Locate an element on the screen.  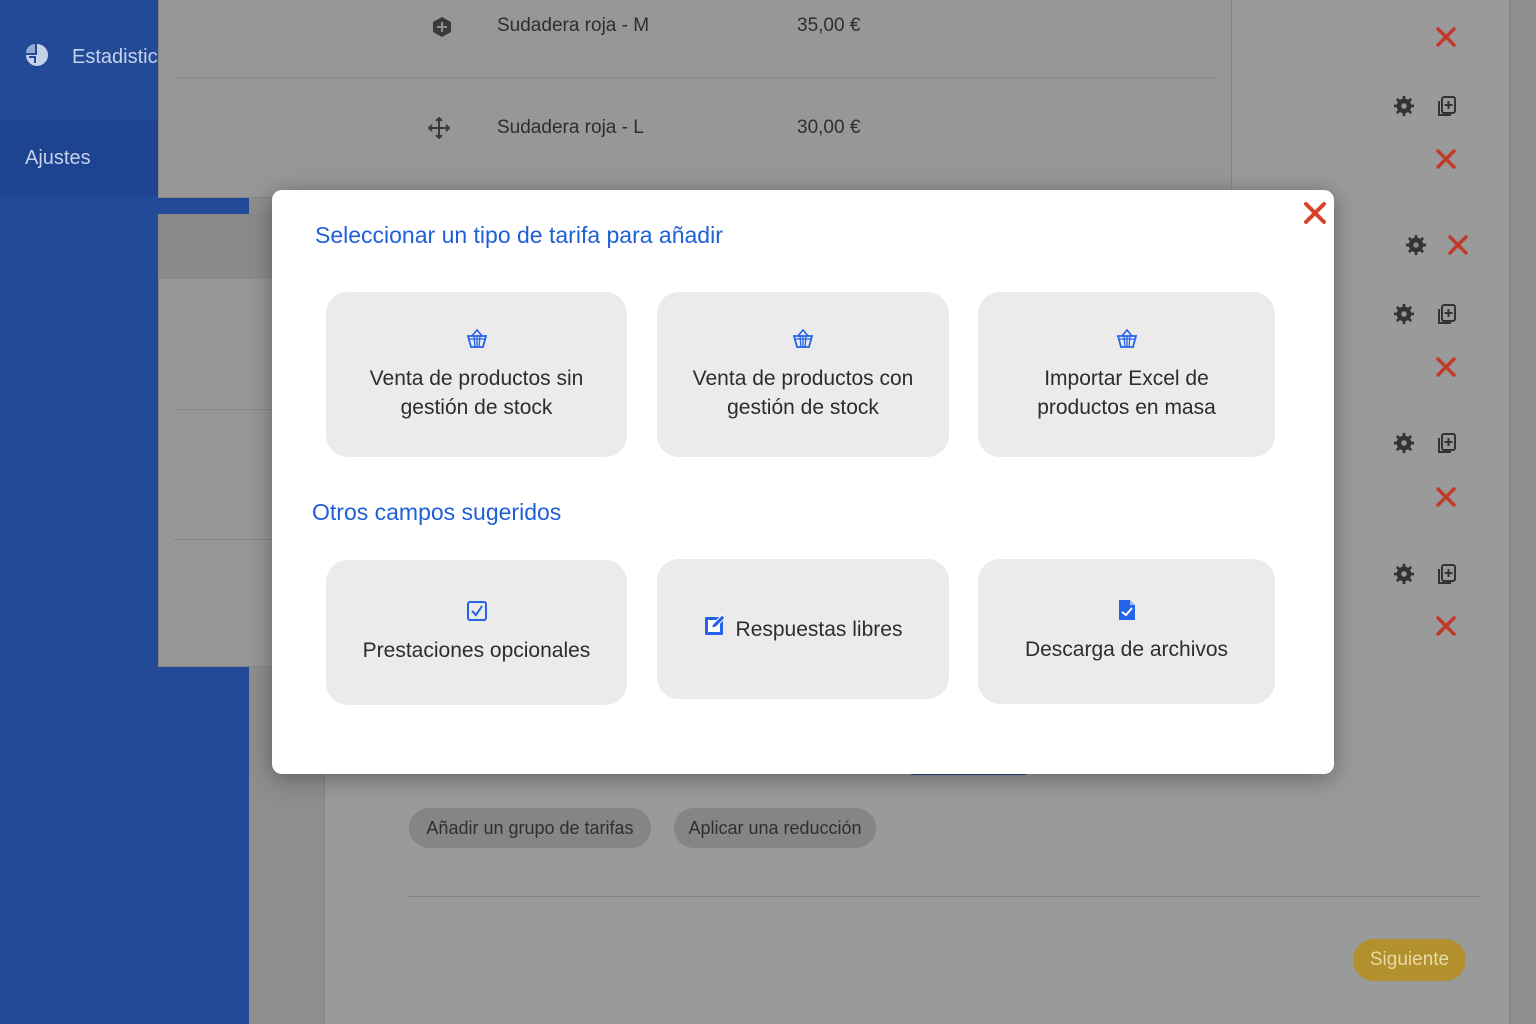
pie-chart-icon is located at coordinates (37, 58).